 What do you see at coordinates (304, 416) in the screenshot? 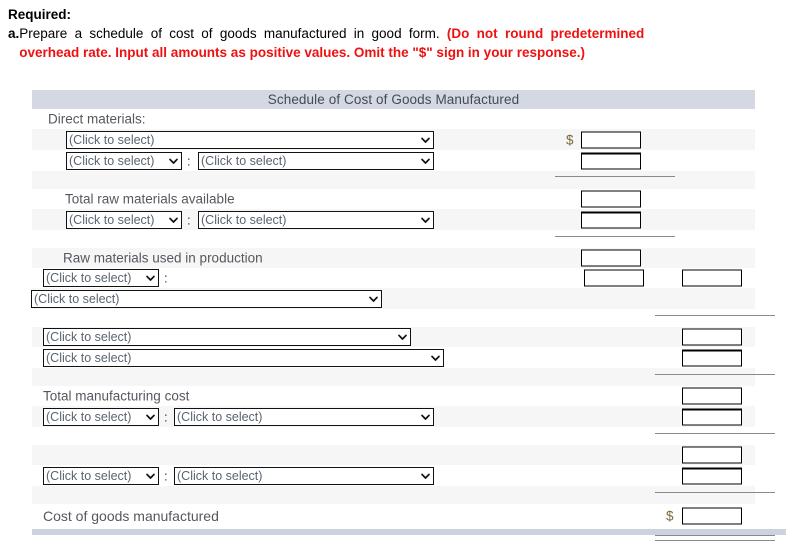
I see `select-beginning-wip: (Click to select)` at bounding box center [304, 416].